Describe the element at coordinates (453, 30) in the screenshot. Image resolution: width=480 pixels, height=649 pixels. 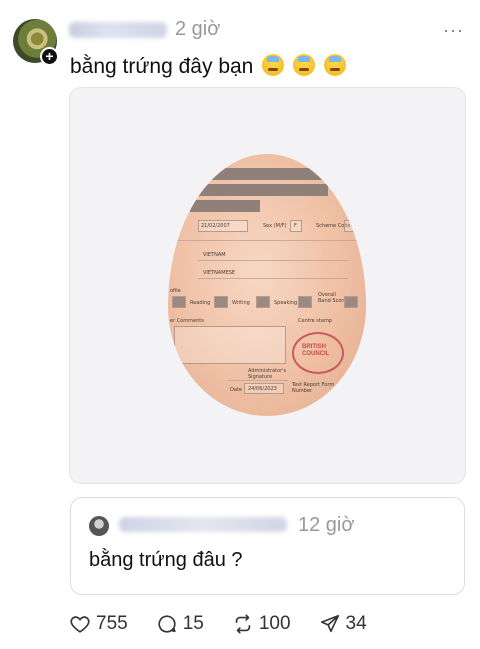
I see `more-options-icon: ···` at that location.